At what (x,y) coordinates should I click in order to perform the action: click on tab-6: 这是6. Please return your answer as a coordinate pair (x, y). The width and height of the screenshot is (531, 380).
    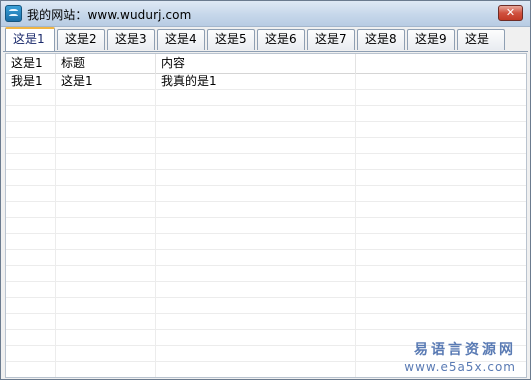
    Looking at the image, I should click on (281, 39).